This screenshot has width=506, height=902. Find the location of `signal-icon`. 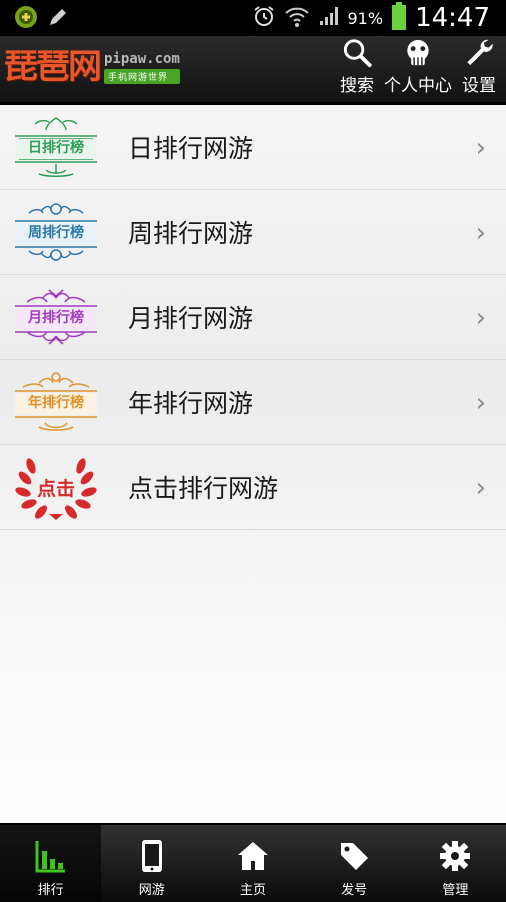

signal-icon is located at coordinates (329, 18).